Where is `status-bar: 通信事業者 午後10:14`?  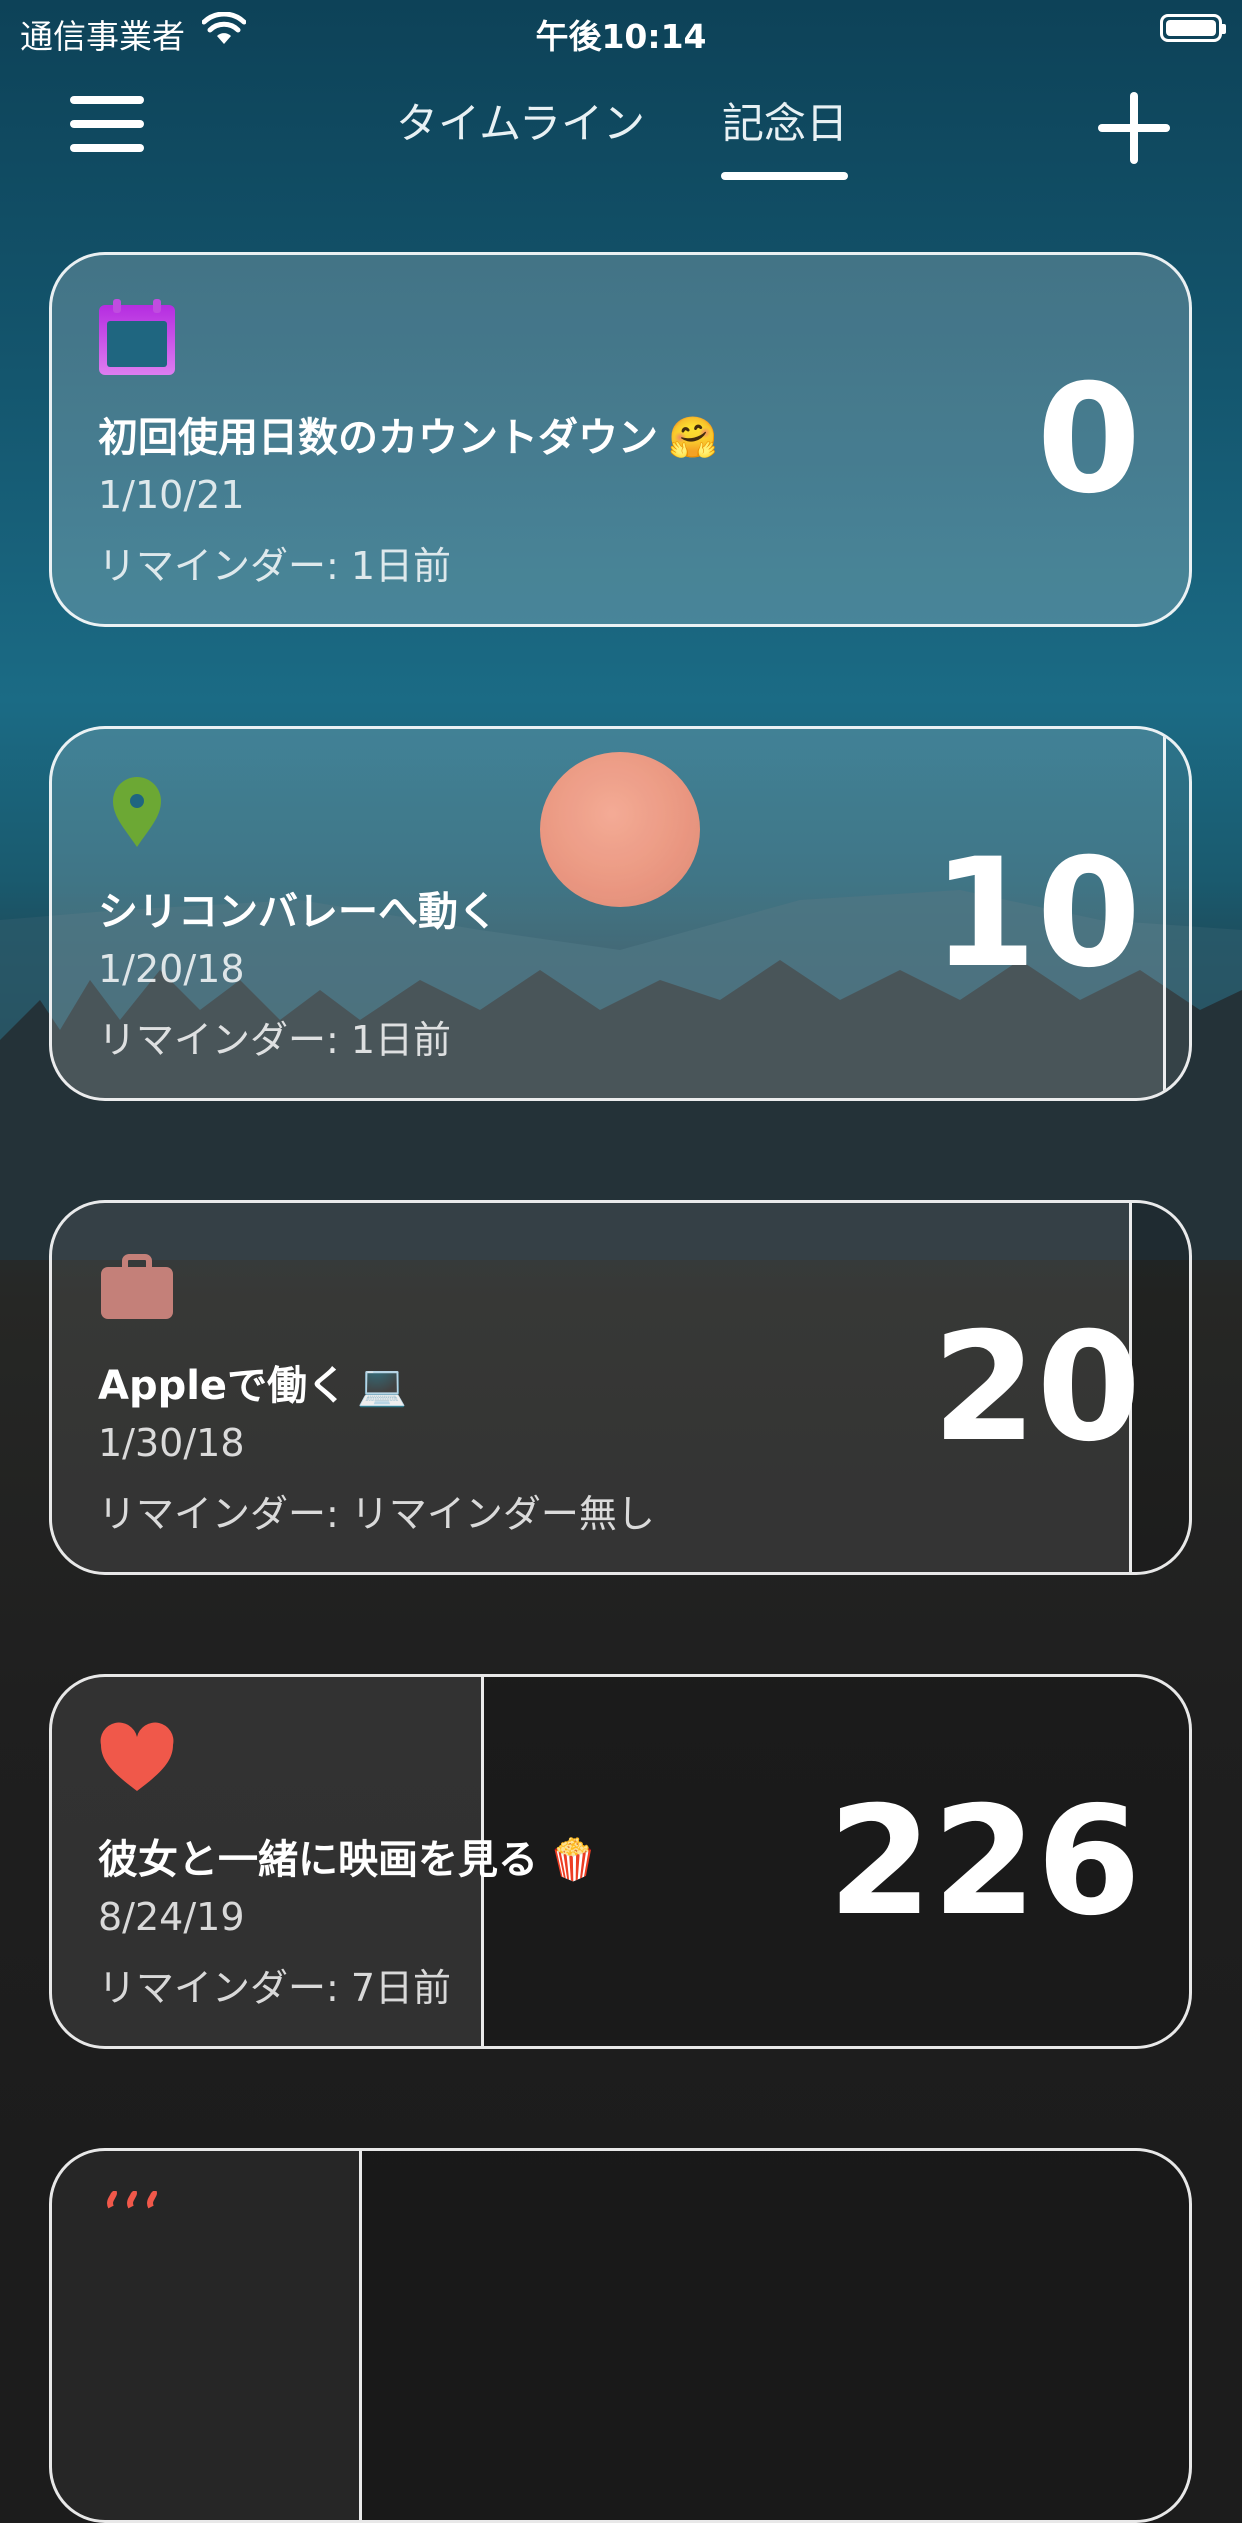
status-bar: 通信事業者 午後10:14 is located at coordinates (621, 30).